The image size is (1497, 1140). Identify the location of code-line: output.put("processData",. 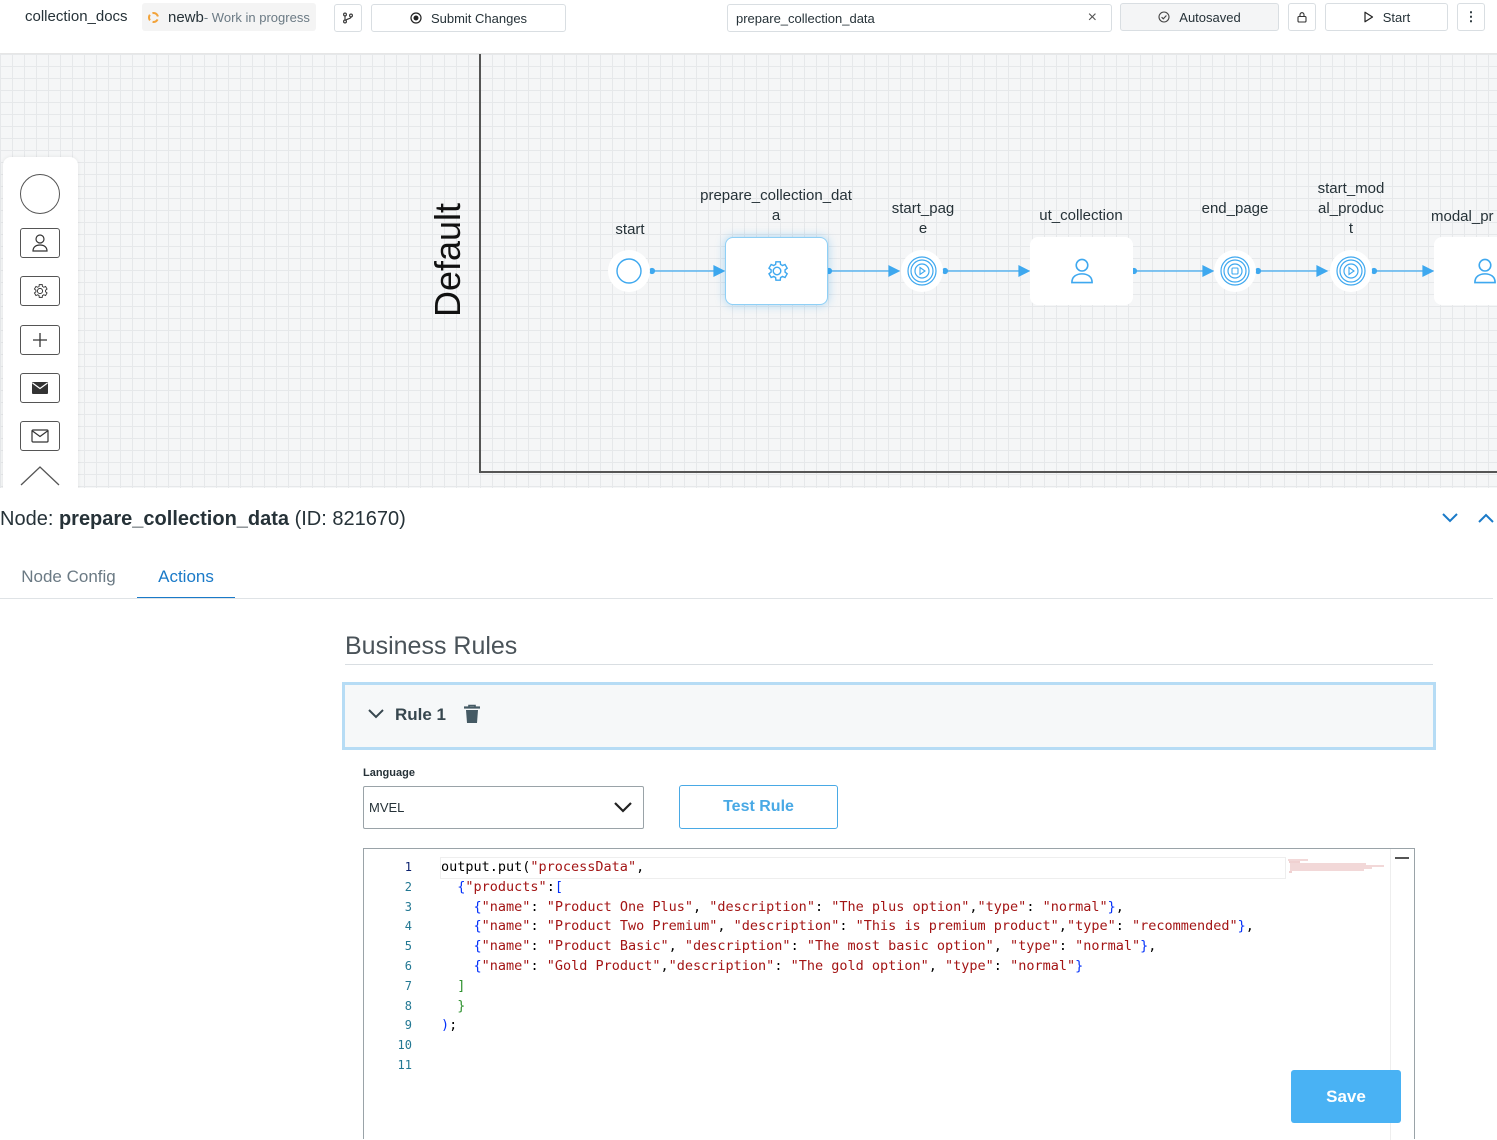
(863, 868).